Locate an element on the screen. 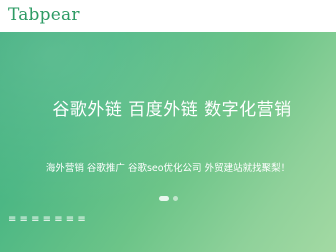 The width and height of the screenshot is (336, 252). hero-subtitle: 海外营销 谷歌推广 谷歌seo优化公司 外贸建站就找聚梨！ is located at coordinates (168, 168).